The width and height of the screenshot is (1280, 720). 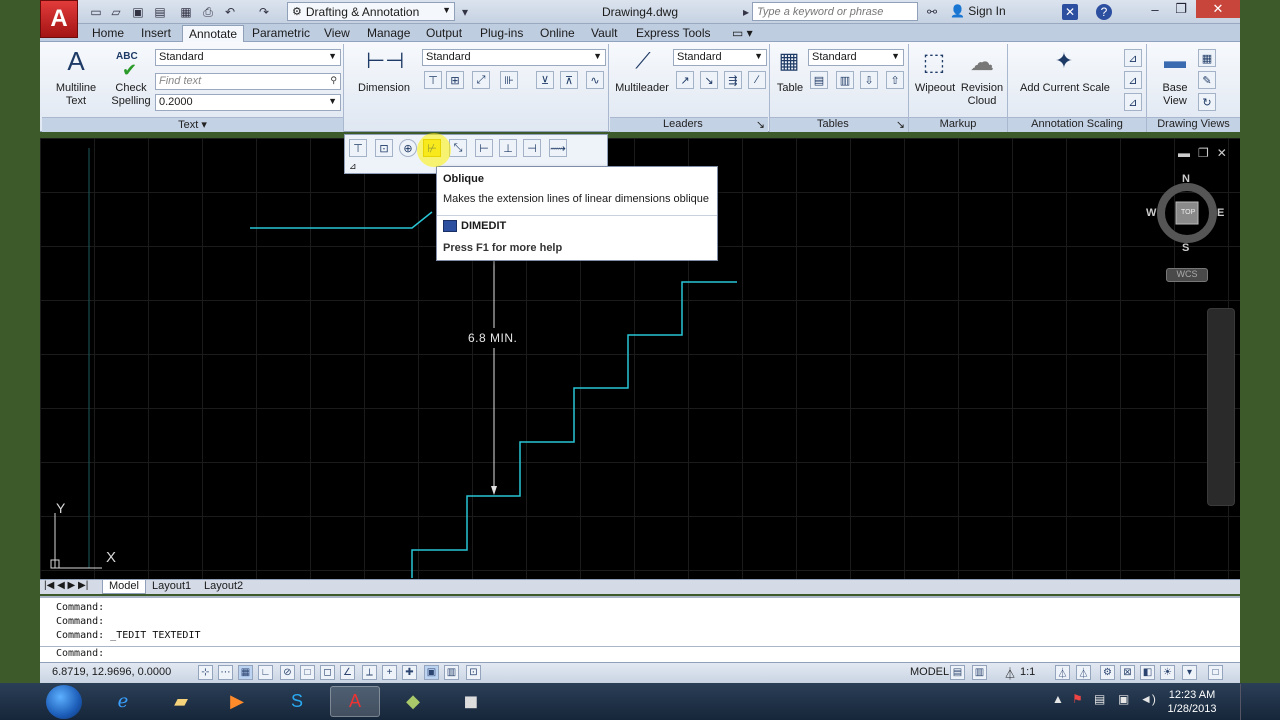 I want to click on tab-plugins: Plug-ins, so click(x=501, y=33).